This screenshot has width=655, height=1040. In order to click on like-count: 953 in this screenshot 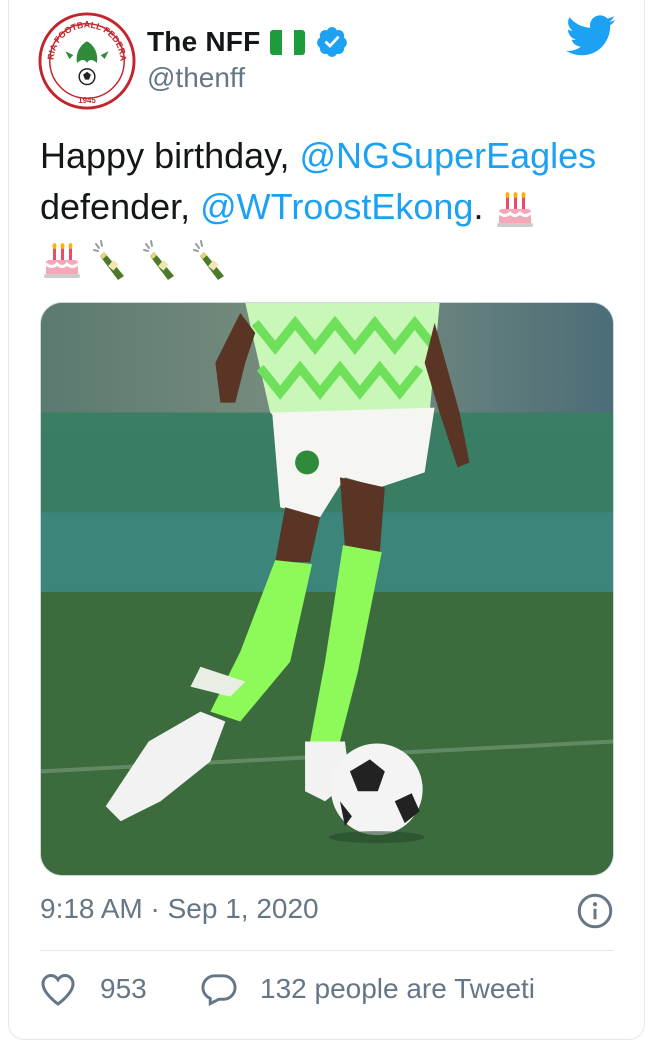, I will do `click(123, 988)`.